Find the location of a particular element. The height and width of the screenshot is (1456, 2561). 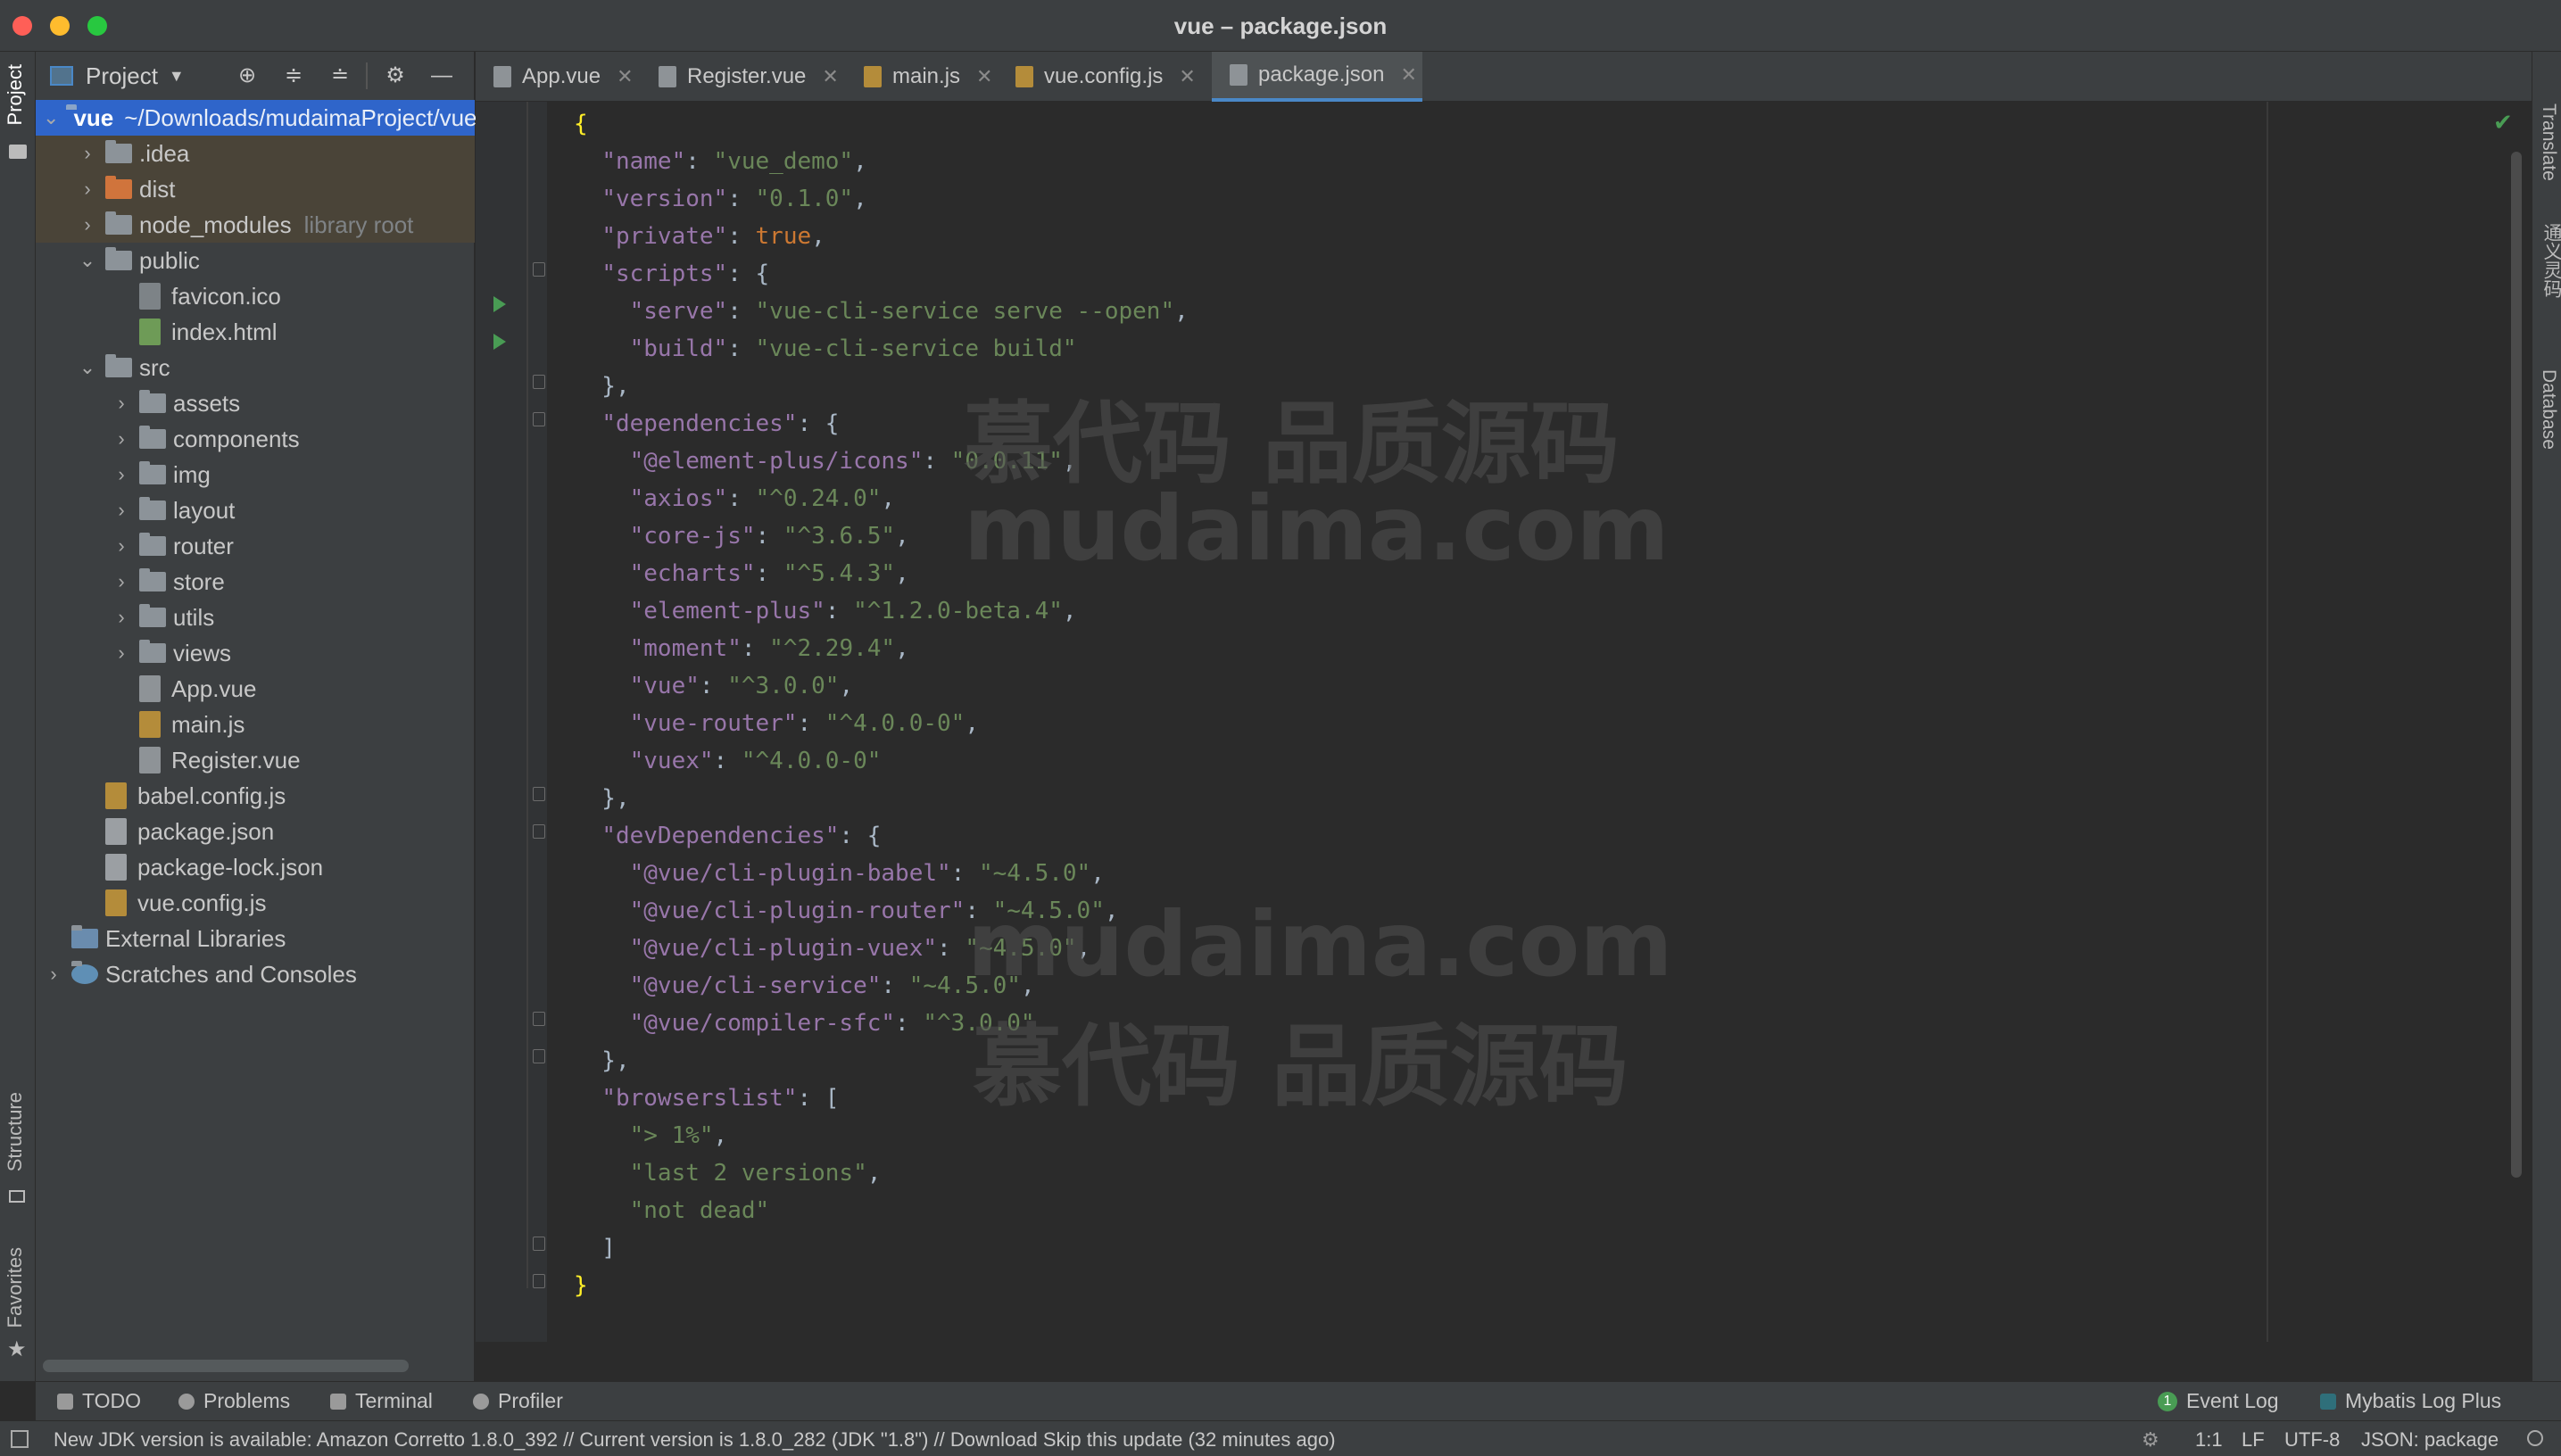

tree-item: ⌄ public is located at coordinates (256, 260).